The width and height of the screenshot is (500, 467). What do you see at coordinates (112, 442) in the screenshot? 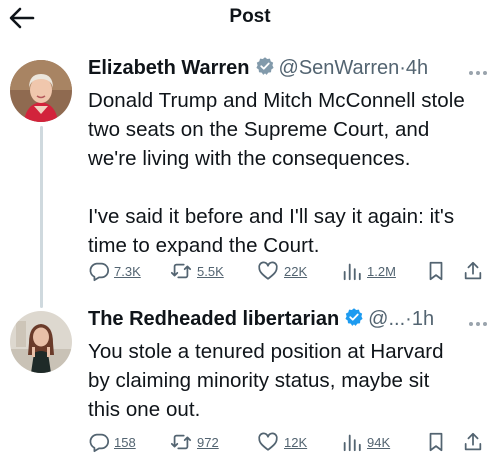
I see `reply-button: 158` at bounding box center [112, 442].